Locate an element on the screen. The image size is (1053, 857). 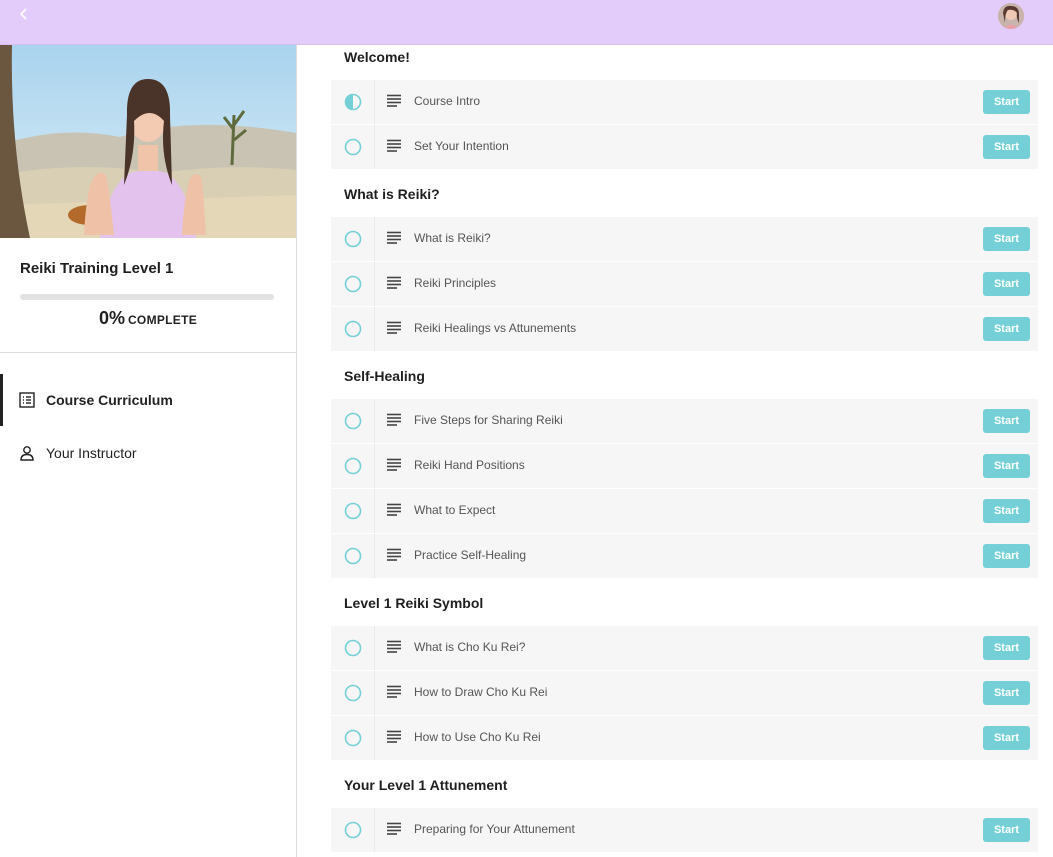
lecture-row: Five Steps for Sharing Reiki Start is located at coordinates (684, 421).